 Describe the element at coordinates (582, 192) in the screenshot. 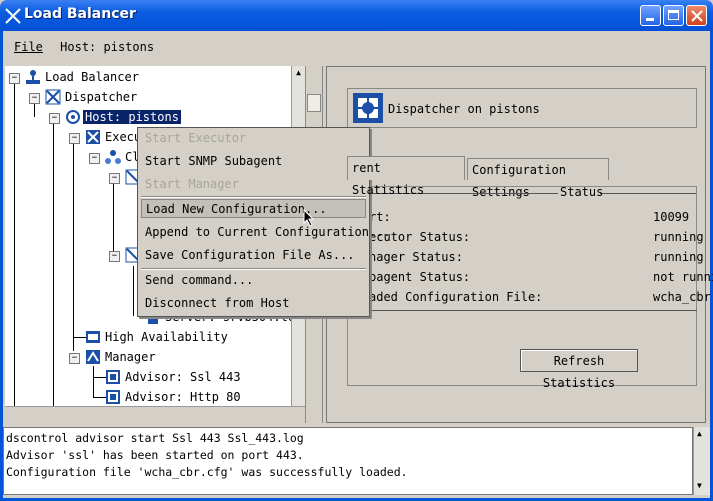

I see `status-legend: Status` at that location.